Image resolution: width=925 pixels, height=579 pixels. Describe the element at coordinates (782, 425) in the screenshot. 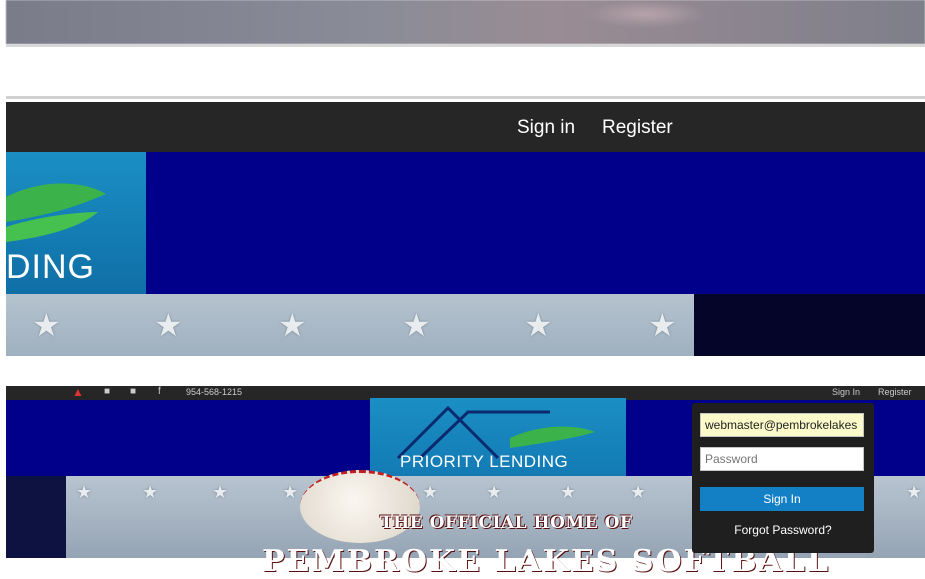

I see `email-field` at that location.